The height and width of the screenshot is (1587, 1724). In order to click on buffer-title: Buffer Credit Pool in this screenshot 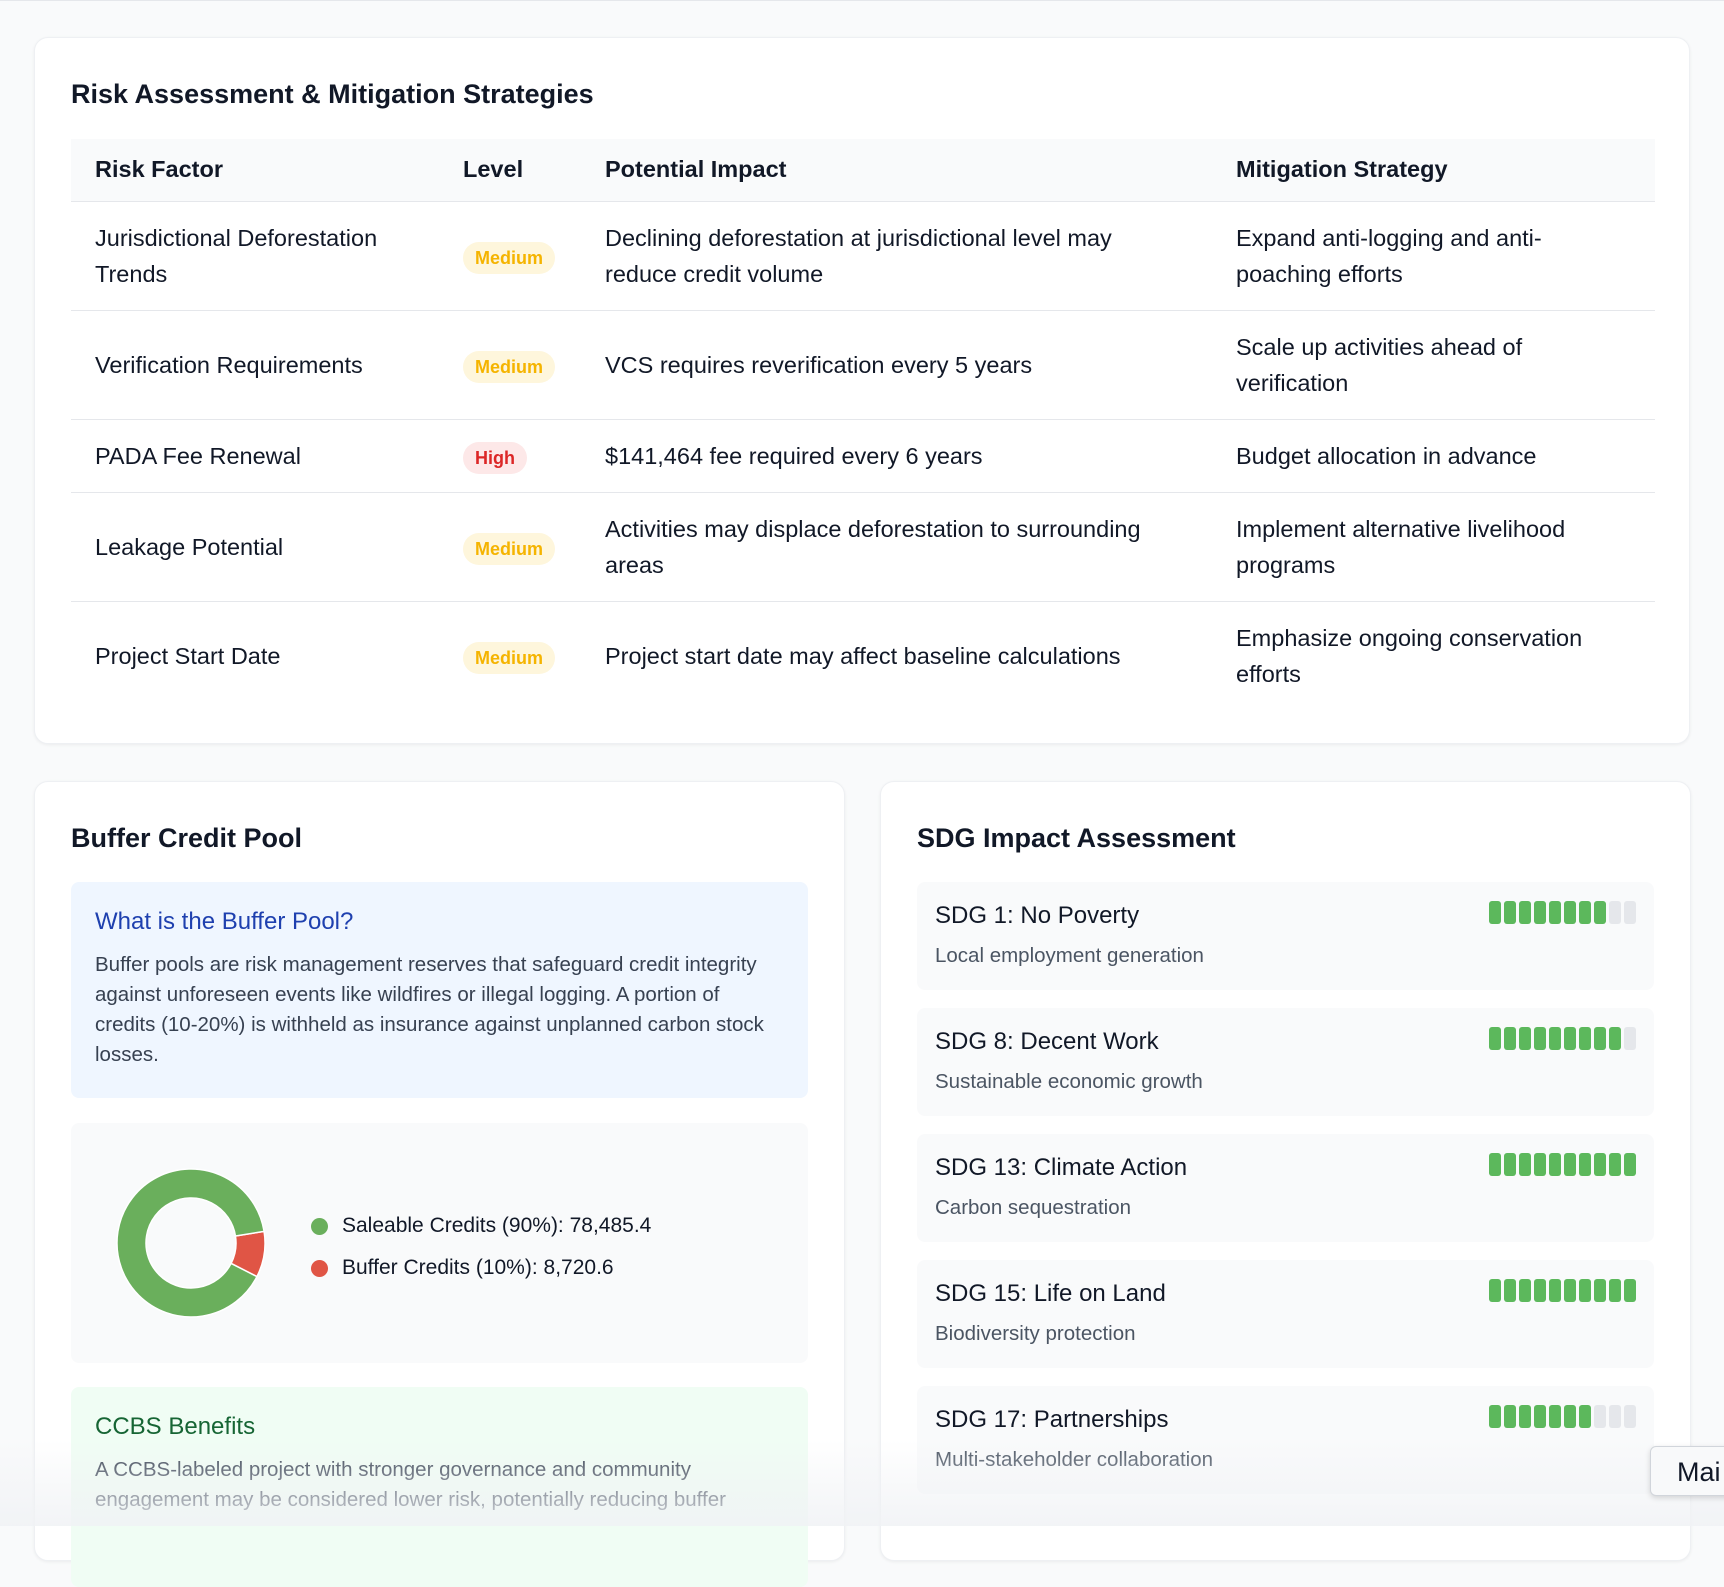, I will do `click(187, 838)`.